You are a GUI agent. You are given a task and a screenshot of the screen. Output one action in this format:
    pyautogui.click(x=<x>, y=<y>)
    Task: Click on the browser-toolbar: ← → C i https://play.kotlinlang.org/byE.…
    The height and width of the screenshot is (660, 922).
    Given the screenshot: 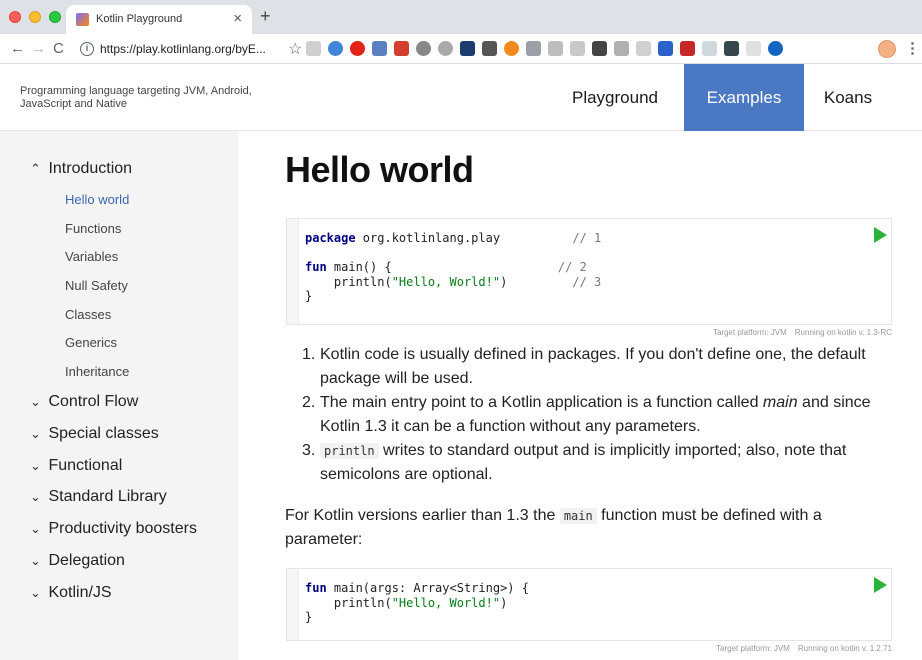 What is the action you would take?
    pyautogui.click(x=461, y=49)
    